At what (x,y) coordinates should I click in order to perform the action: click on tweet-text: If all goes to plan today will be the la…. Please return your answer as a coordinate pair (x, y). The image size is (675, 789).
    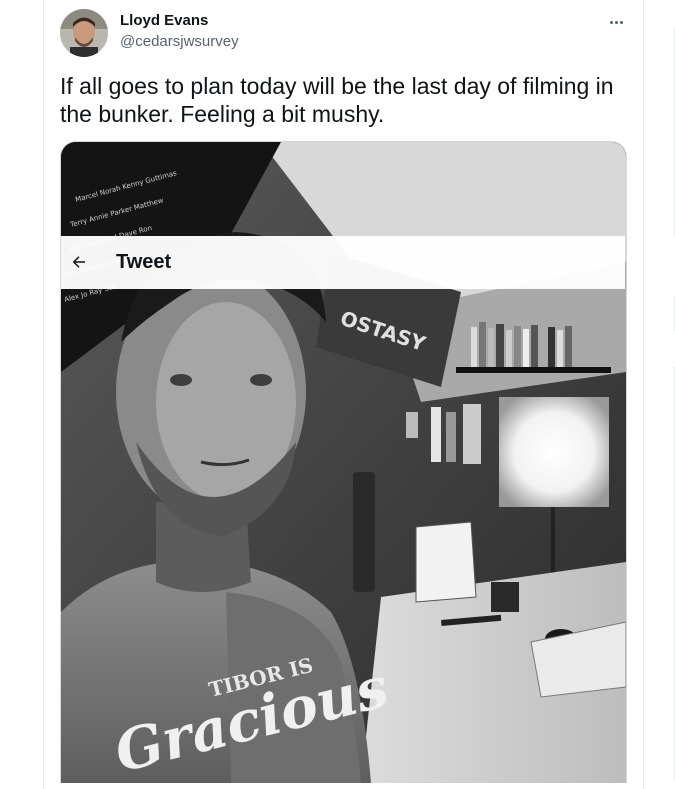
    Looking at the image, I should click on (337, 100).